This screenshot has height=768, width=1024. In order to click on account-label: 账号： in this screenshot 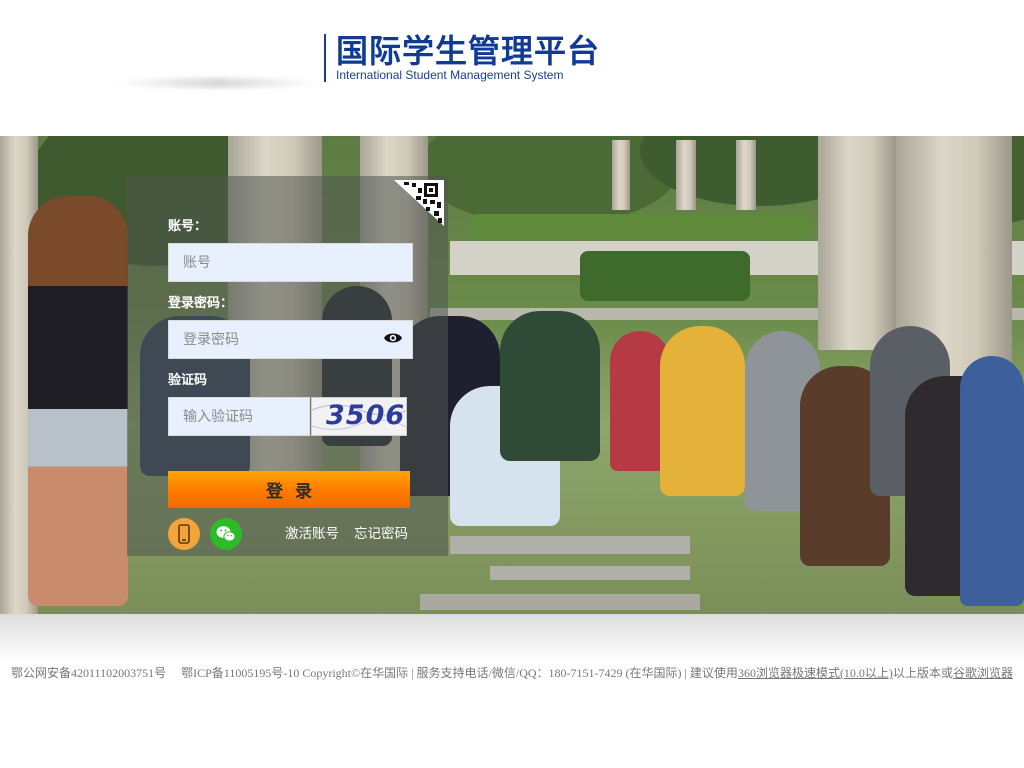, I will do `click(188, 226)`.